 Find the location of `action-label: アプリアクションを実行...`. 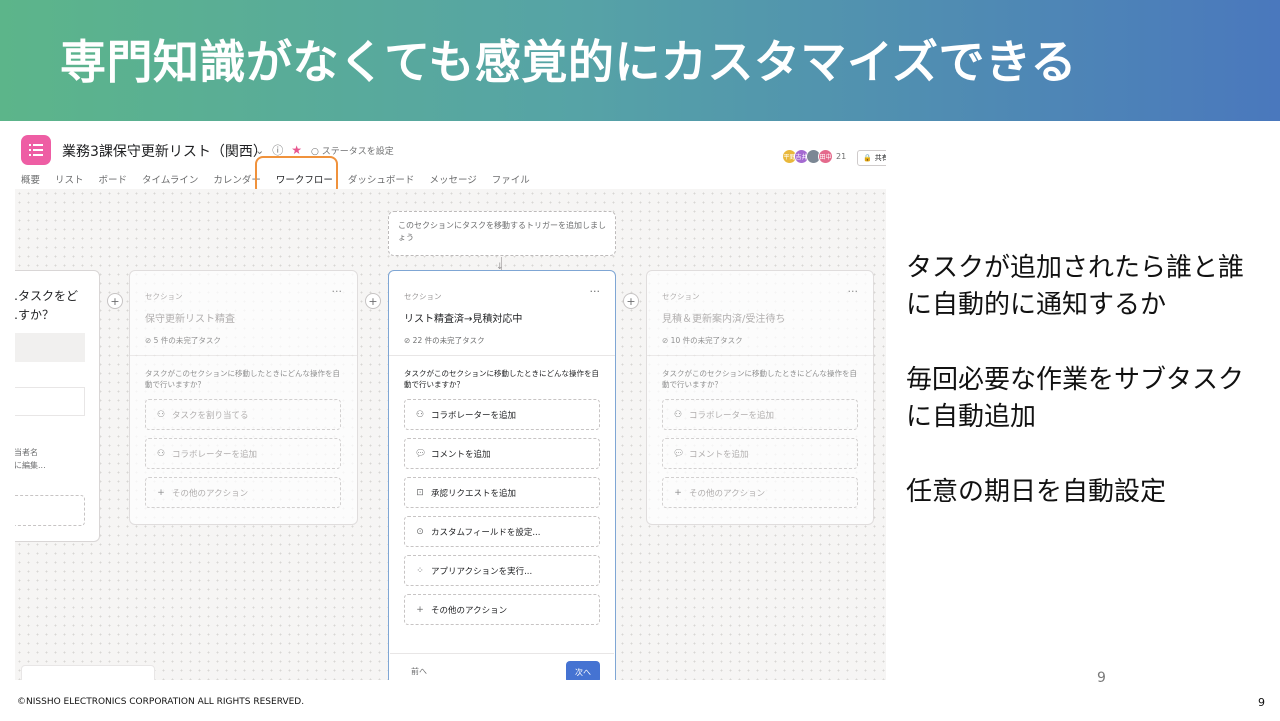

action-label: アプリアクションを実行... is located at coordinates (482, 571).